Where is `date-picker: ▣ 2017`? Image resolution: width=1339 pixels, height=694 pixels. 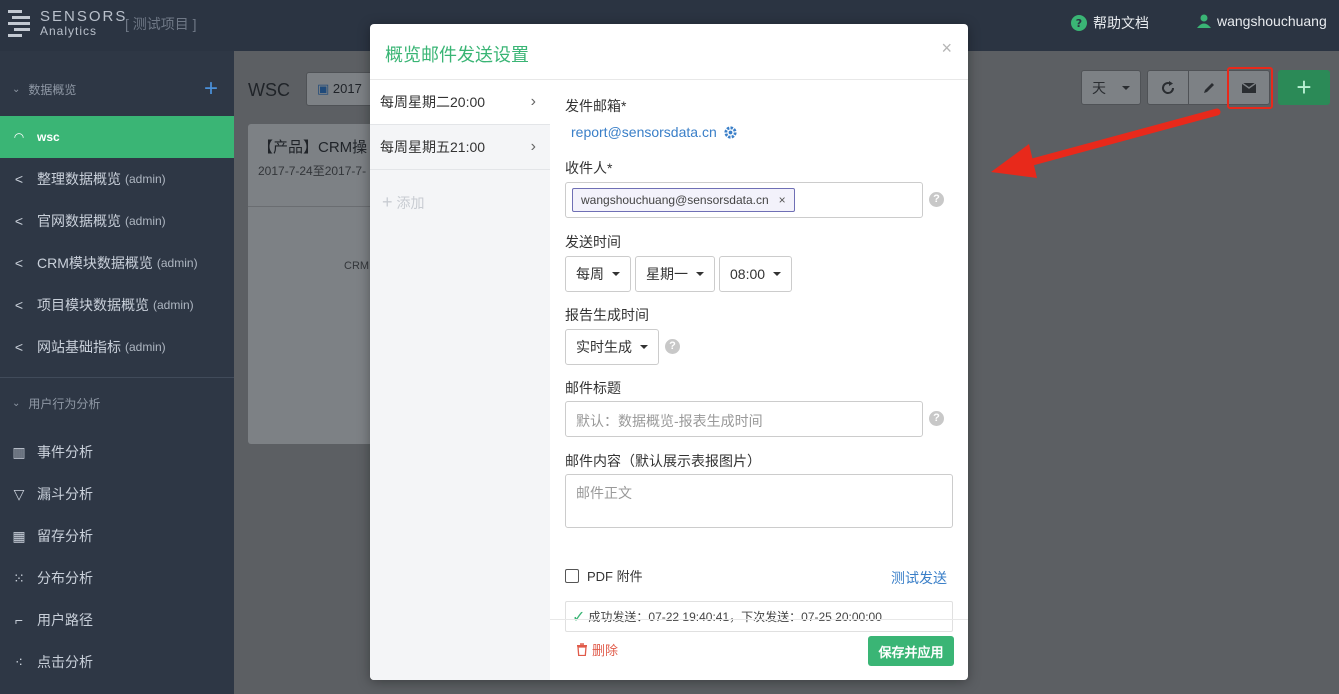 date-picker: ▣ 2017 is located at coordinates (341, 89).